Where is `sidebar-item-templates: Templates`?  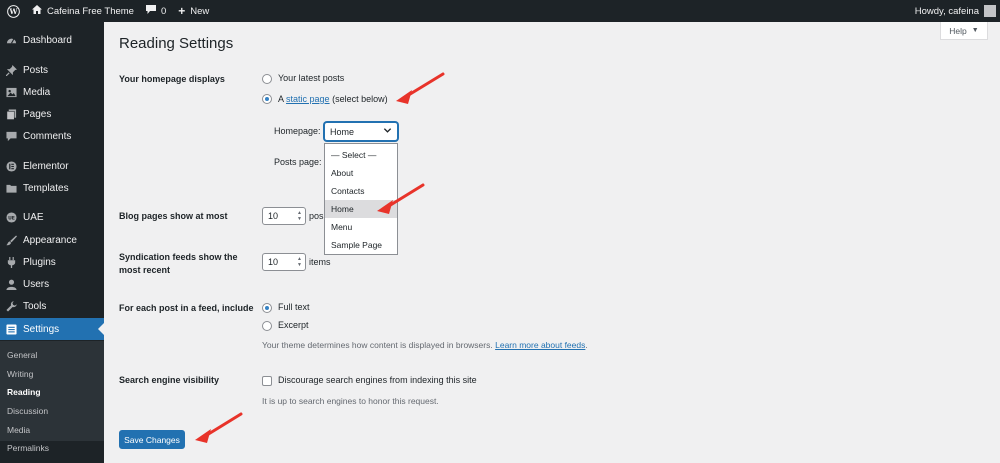
sidebar-item-templates: Templates is located at coordinates (52, 188).